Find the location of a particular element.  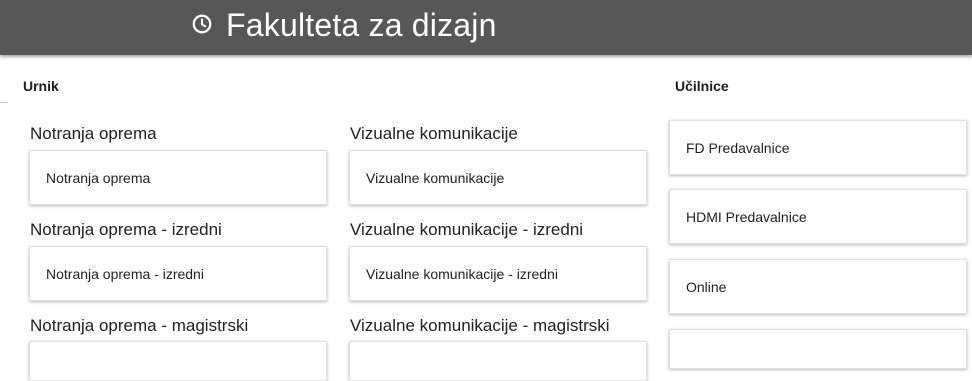

app-header: Fakulteta za dizajn is located at coordinates (486, 27).